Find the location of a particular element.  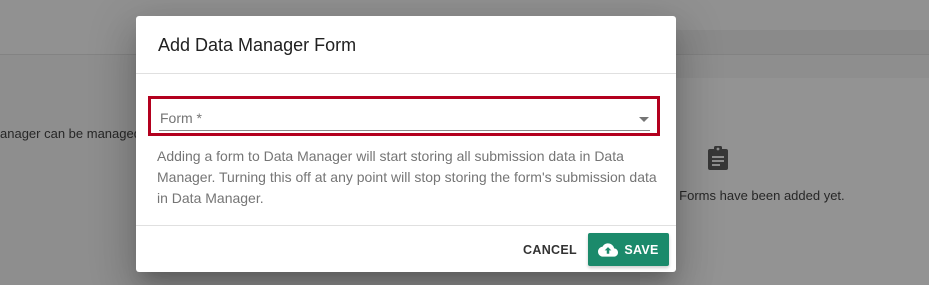

cloud-upload-icon is located at coordinates (608, 249).